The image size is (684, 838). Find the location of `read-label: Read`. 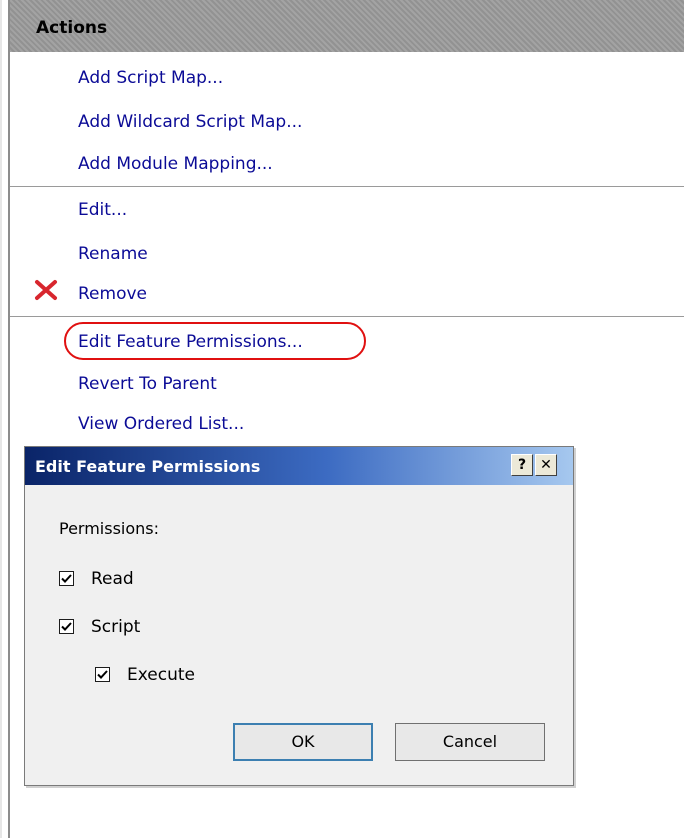

read-label: Read is located at coordinates (112, 579).